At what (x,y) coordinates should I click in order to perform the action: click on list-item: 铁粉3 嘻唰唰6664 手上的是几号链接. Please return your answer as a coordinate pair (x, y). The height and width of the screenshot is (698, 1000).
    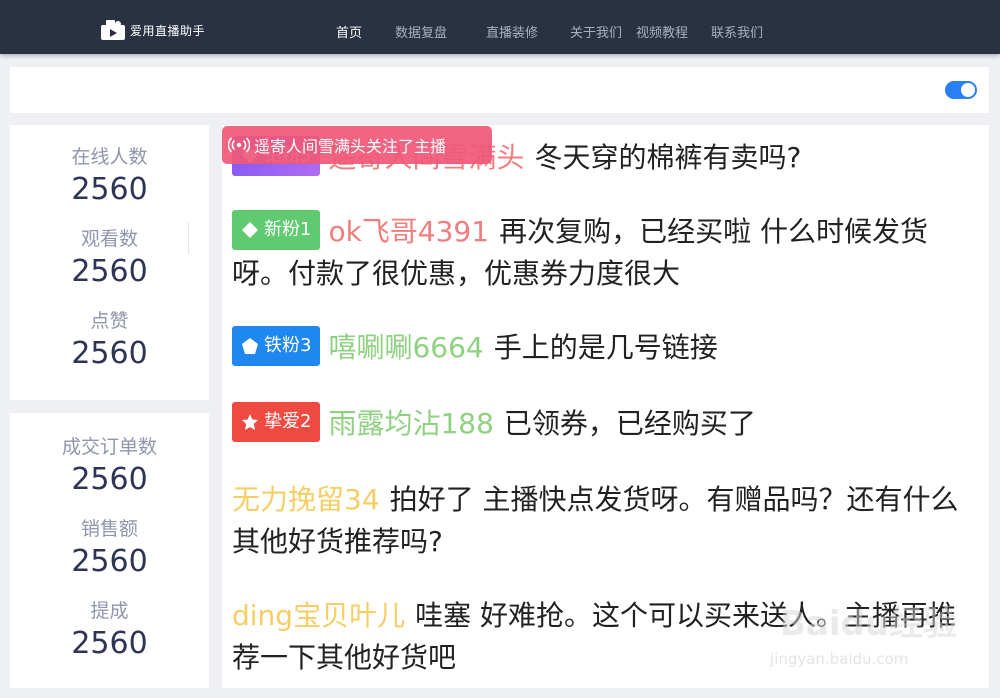
    Looking at the image, I should click on (597, 347).